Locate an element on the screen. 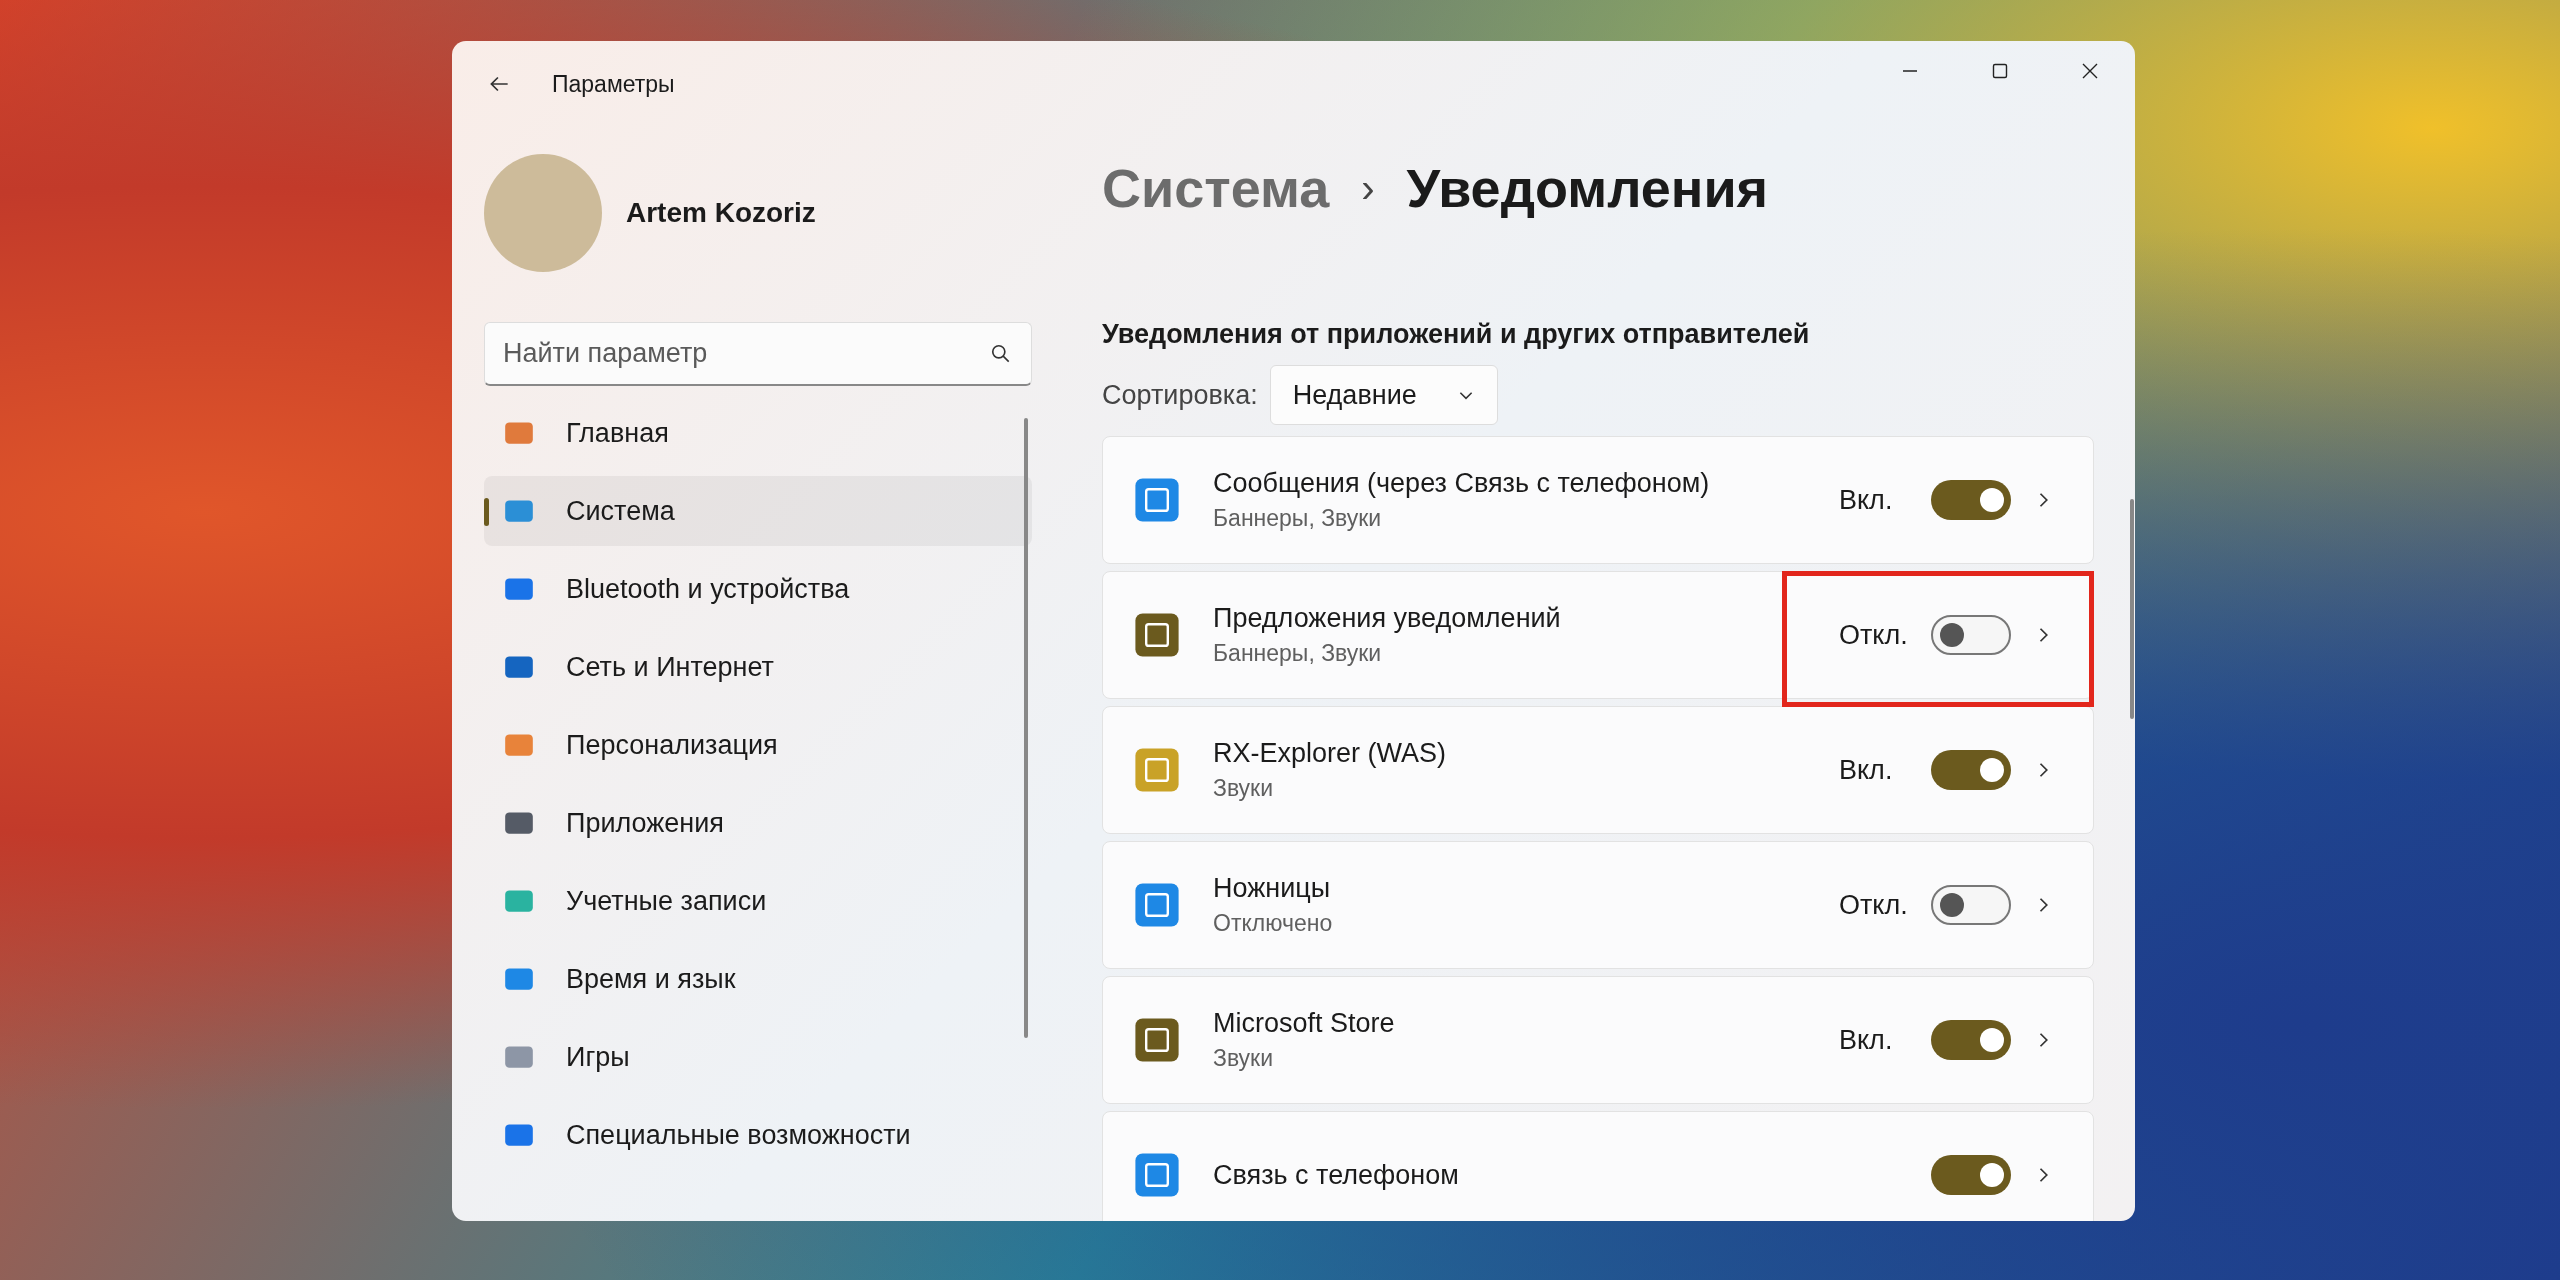 This screenshot has width=2560, height=1280. sidebar-item: Персонализация is located at coordinates (758, 745).